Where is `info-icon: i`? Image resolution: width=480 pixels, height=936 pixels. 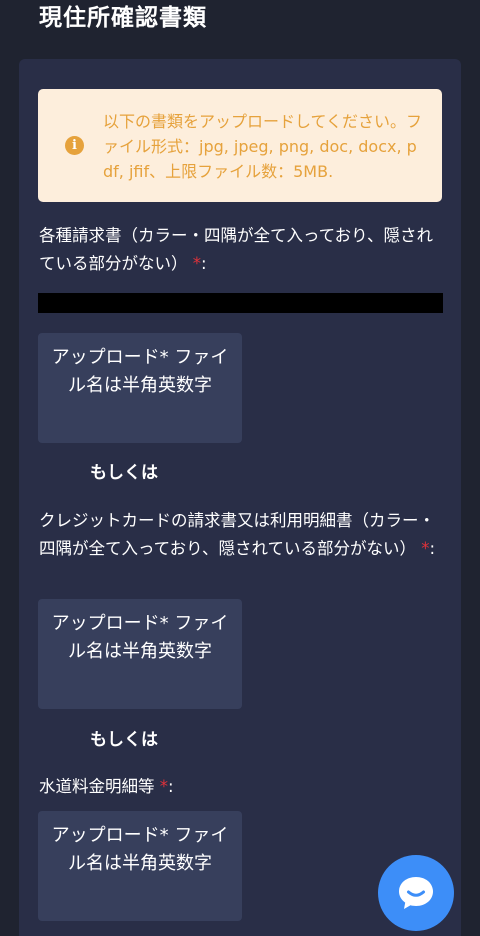
info-icon: i is located at coordinates (74, 145).